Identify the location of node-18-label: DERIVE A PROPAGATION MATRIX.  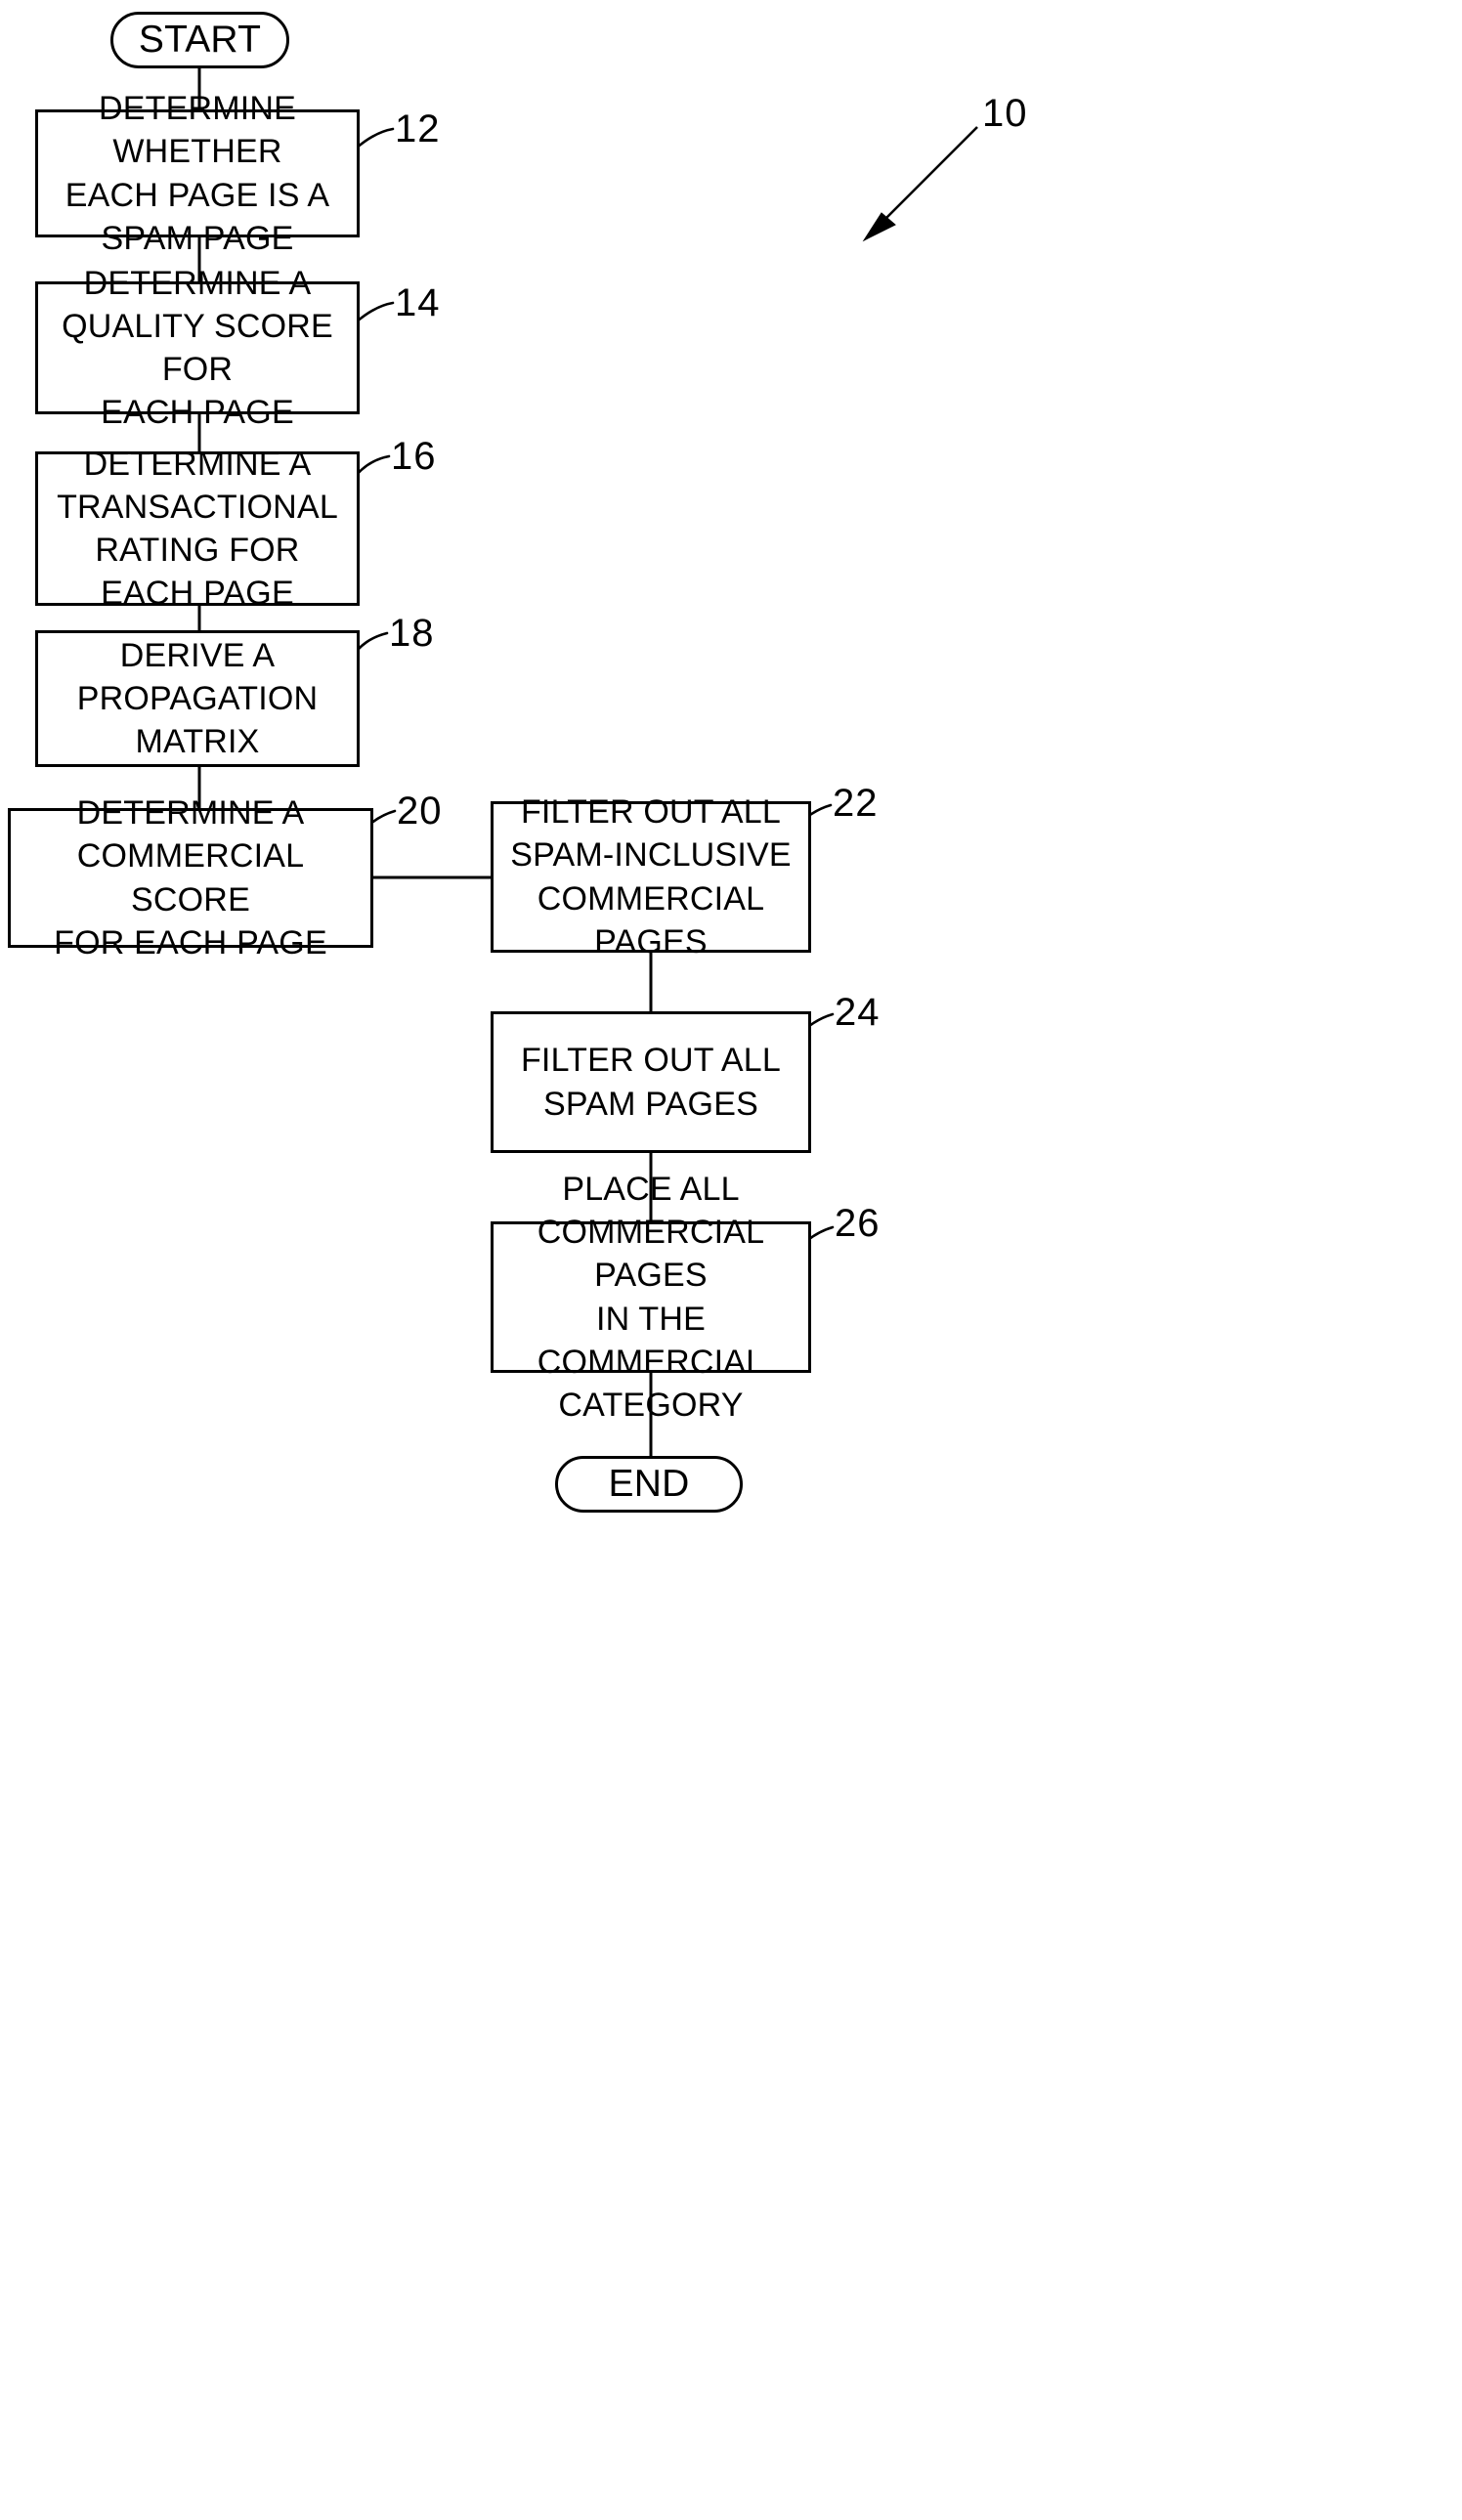
(197, 698).